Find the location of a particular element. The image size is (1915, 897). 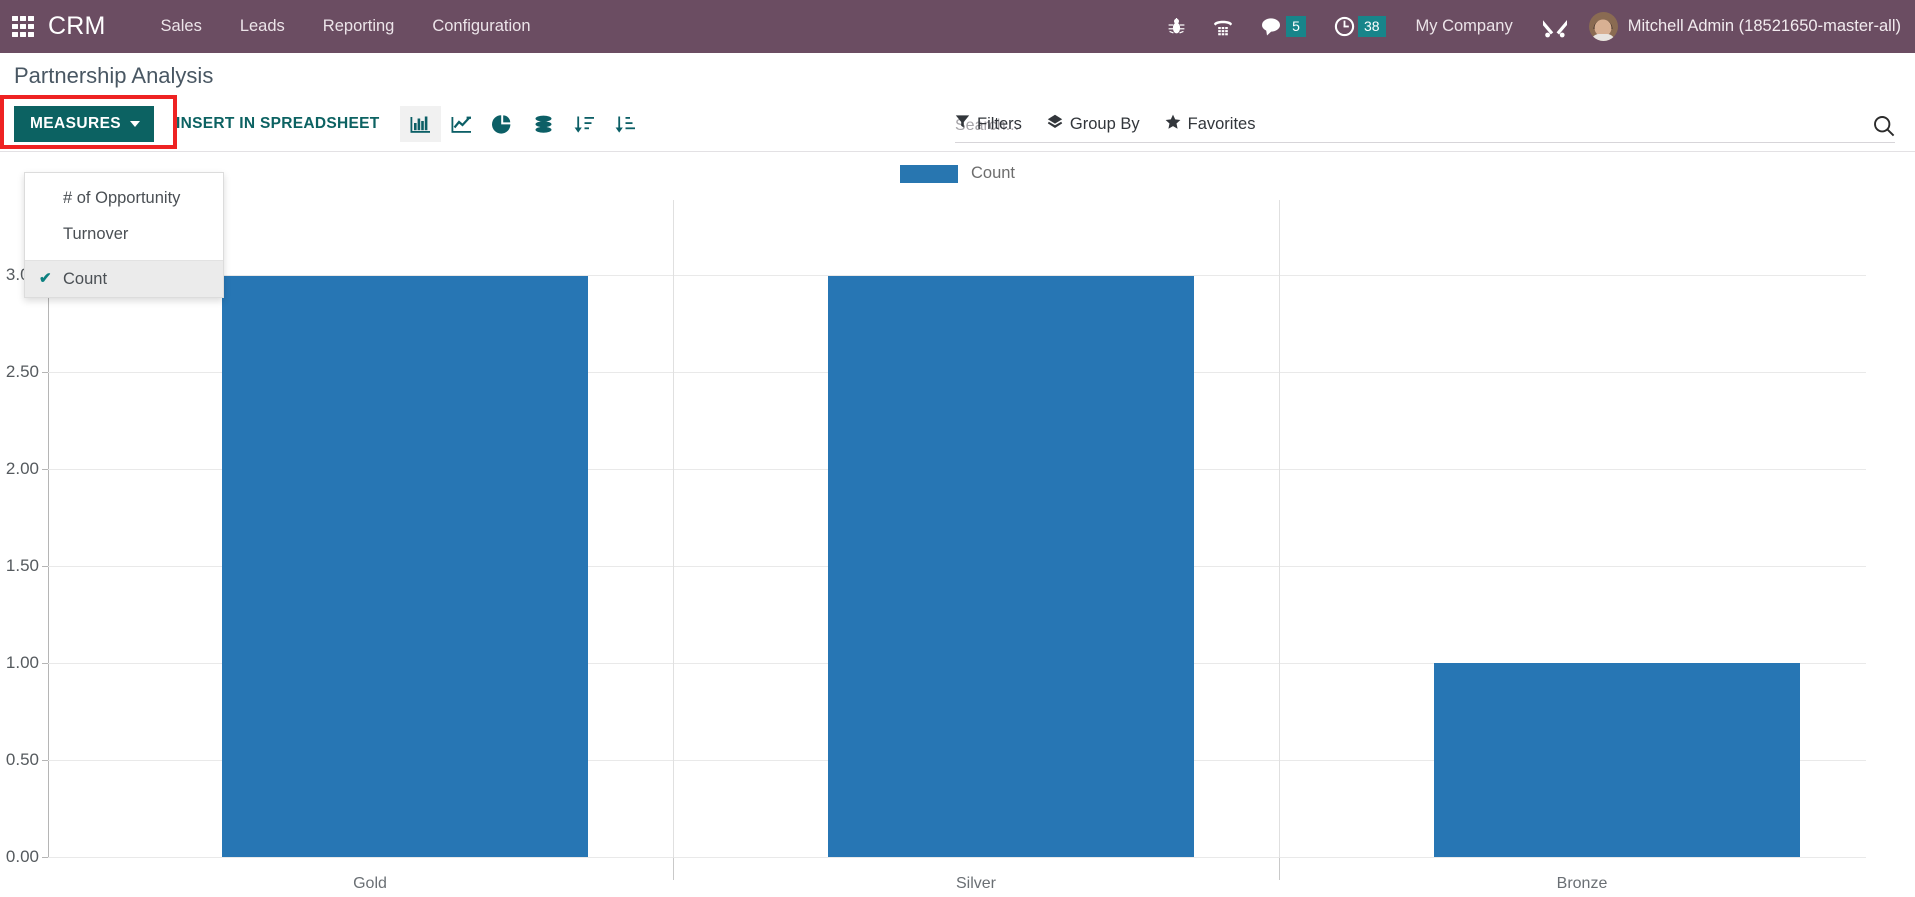

measures-button: MEASURES is located at coordinates (84, 124).